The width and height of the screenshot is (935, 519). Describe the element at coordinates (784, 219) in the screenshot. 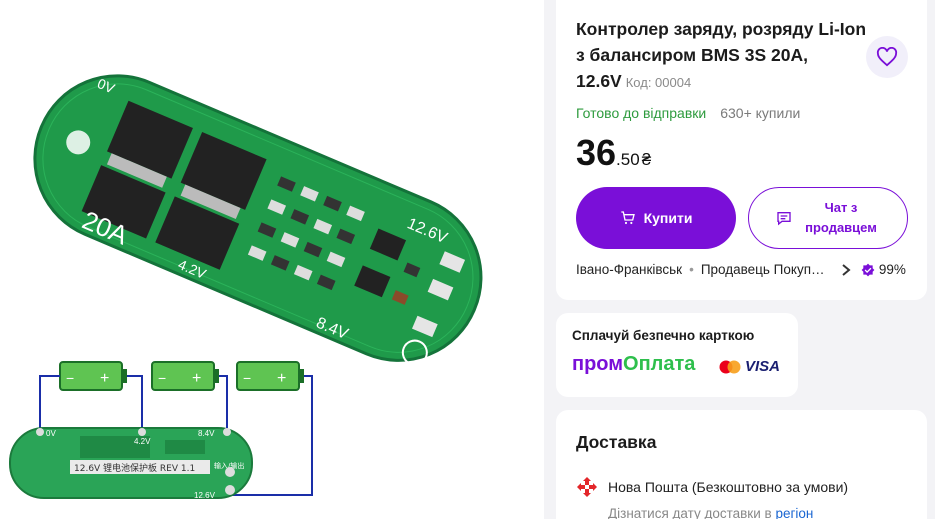

I see `chat-icon` at that location.